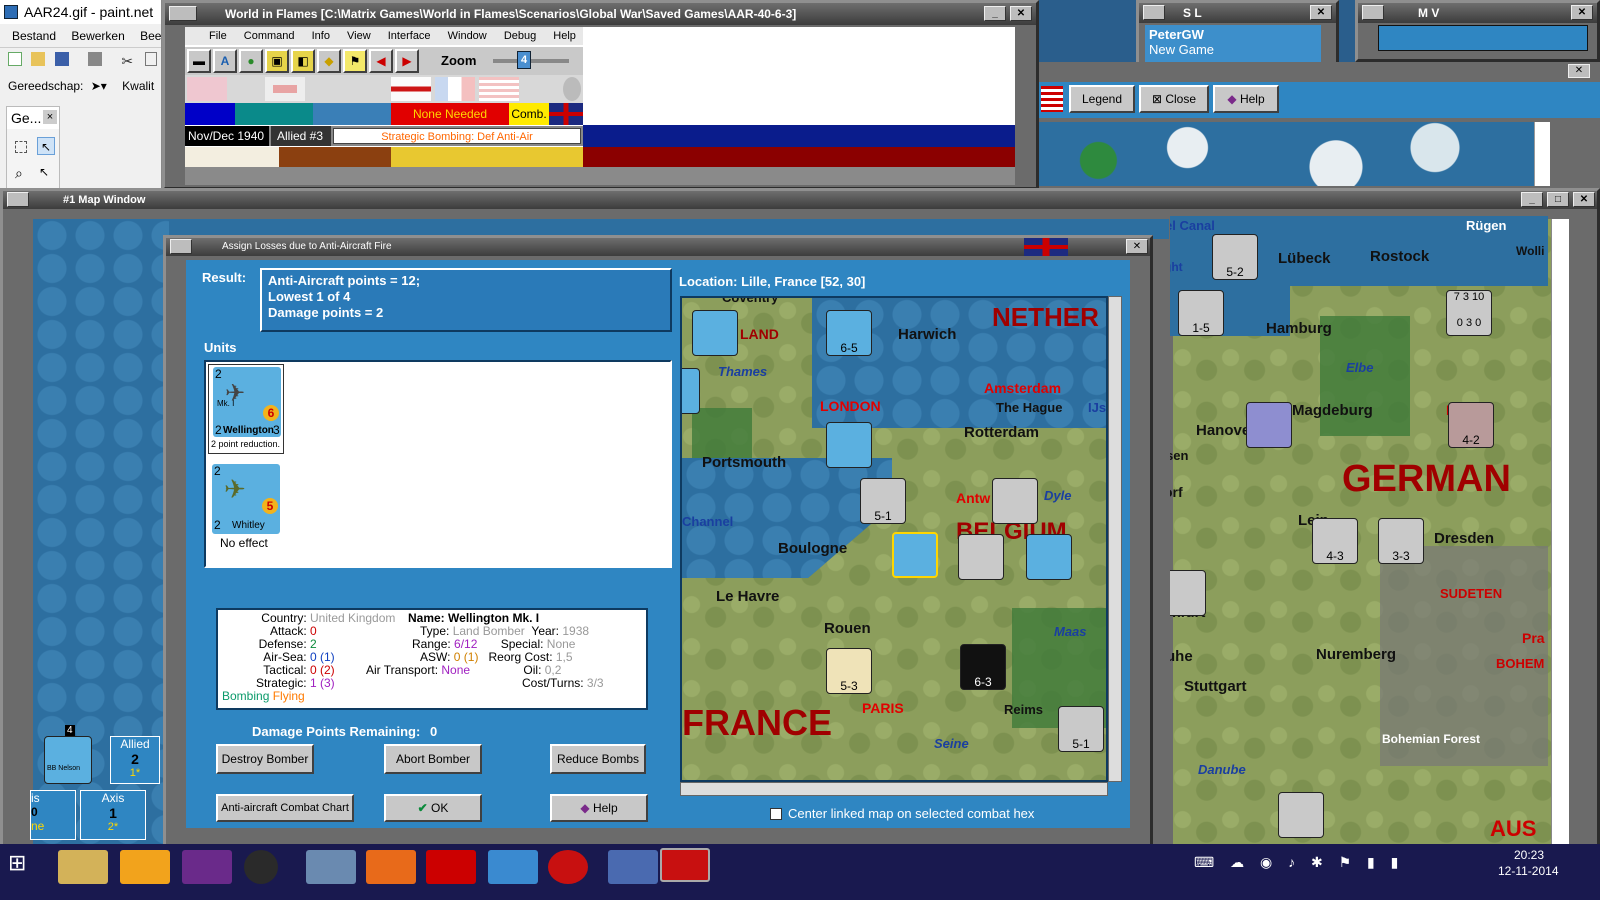  I want to click on tool-map-icon: ◧, so click(303, 61).